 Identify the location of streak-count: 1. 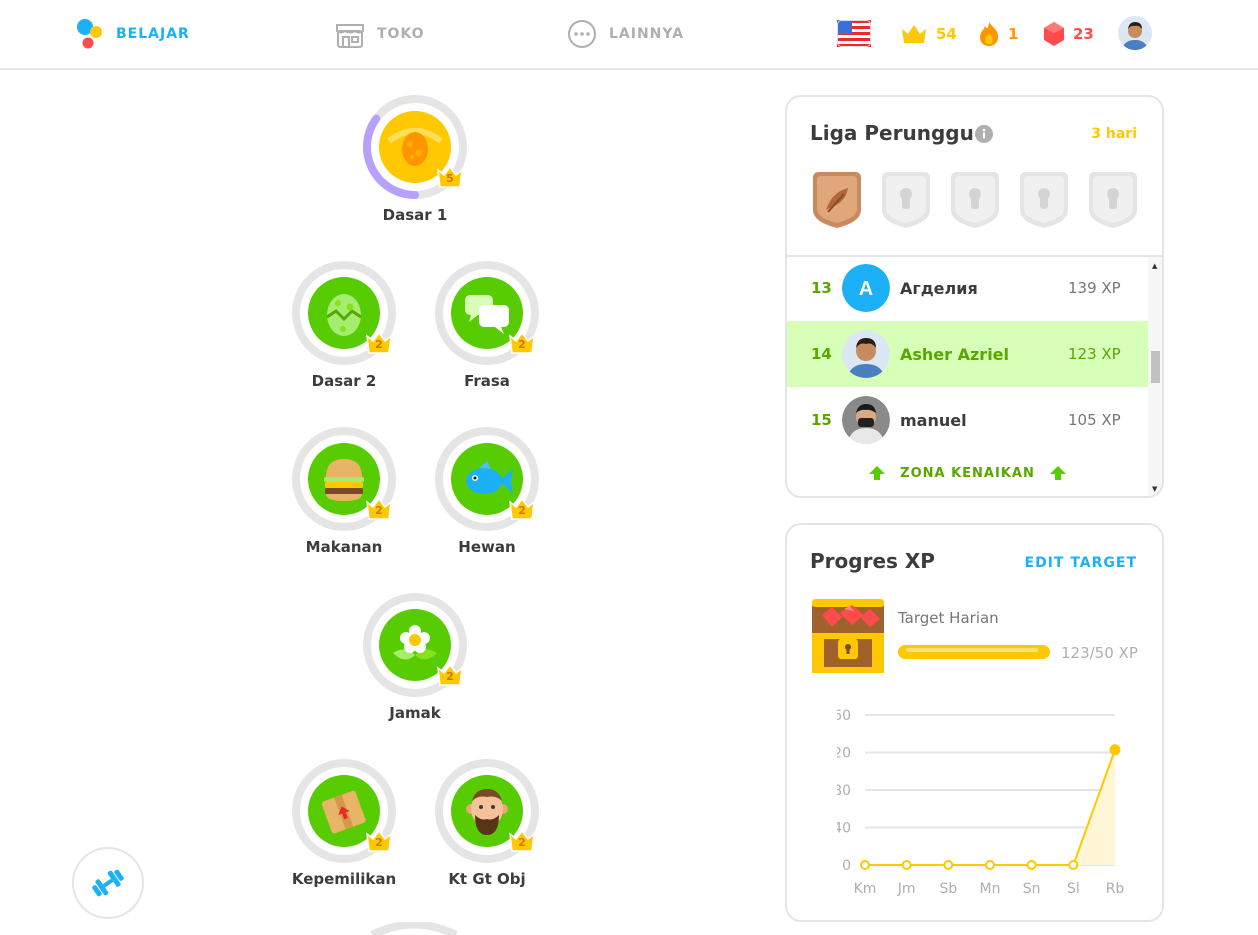
(1013, 34).